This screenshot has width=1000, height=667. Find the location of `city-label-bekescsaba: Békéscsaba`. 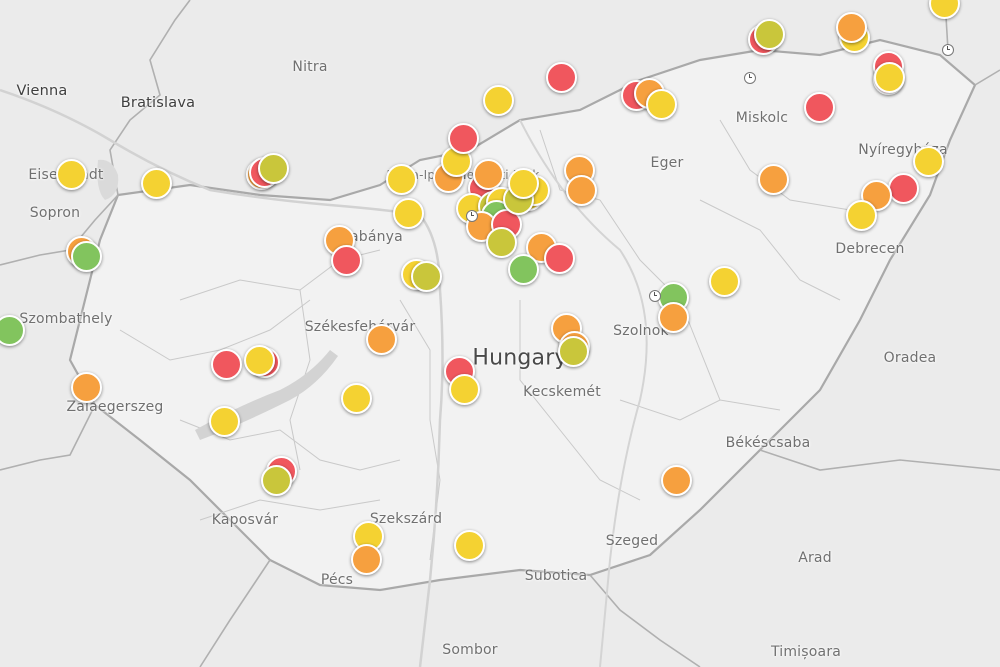

city-label-bekescsaba: Békéscsaba is located at coordinates (768, 443).